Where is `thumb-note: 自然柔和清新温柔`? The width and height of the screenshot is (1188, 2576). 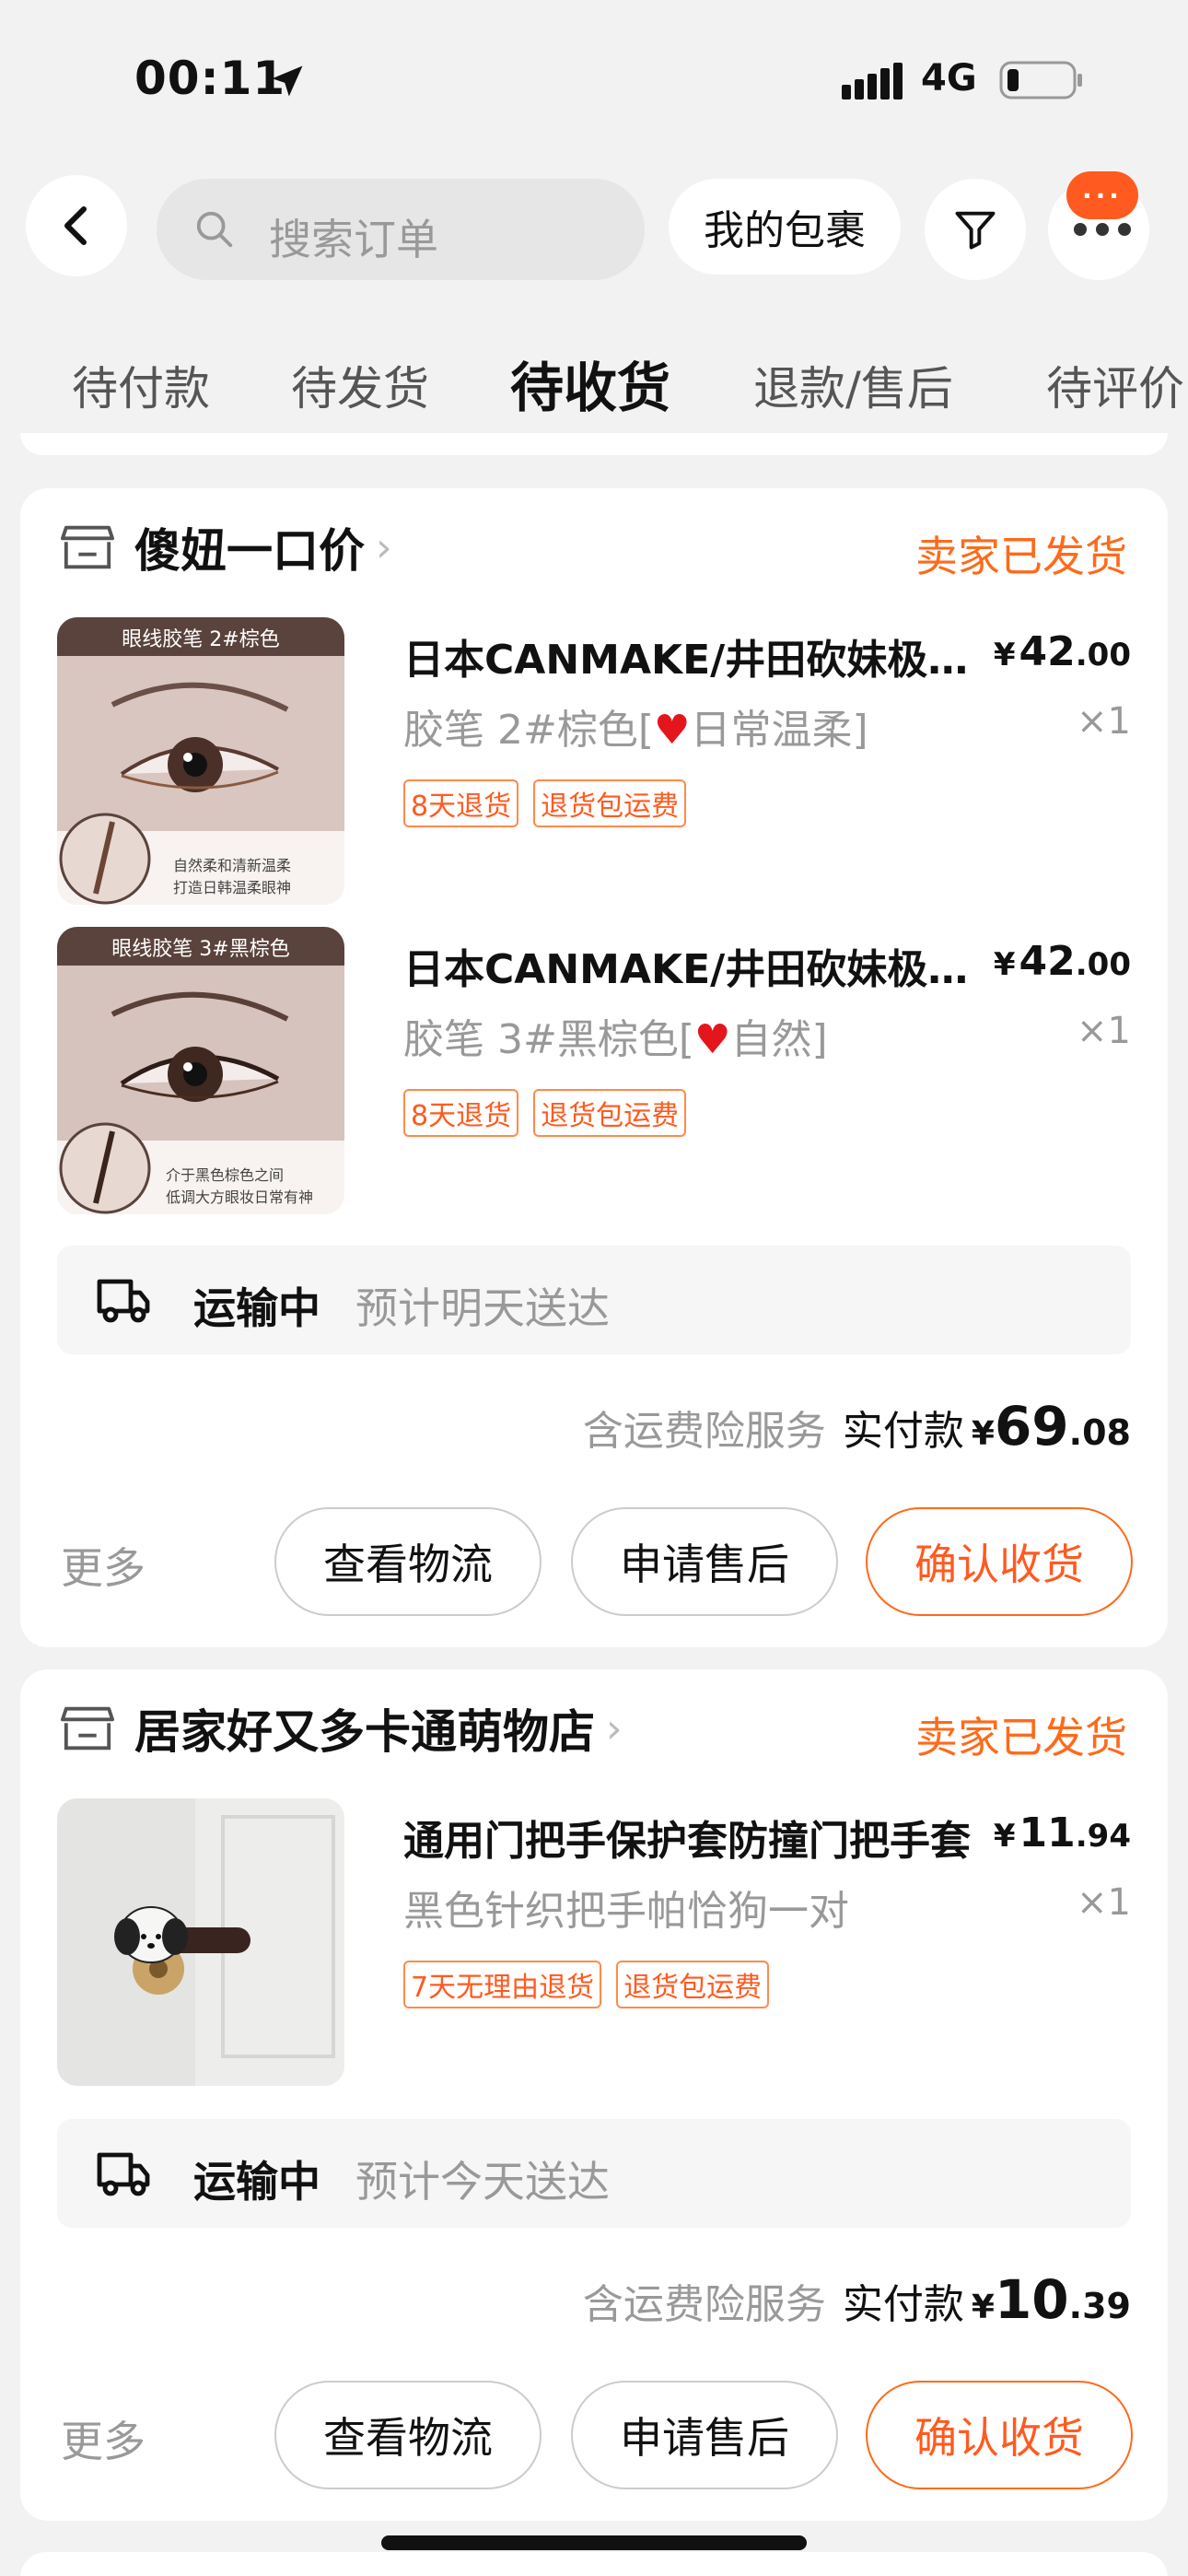
thumb-note: 自然柔和清新温柔 is located at coordinates (232, 865).